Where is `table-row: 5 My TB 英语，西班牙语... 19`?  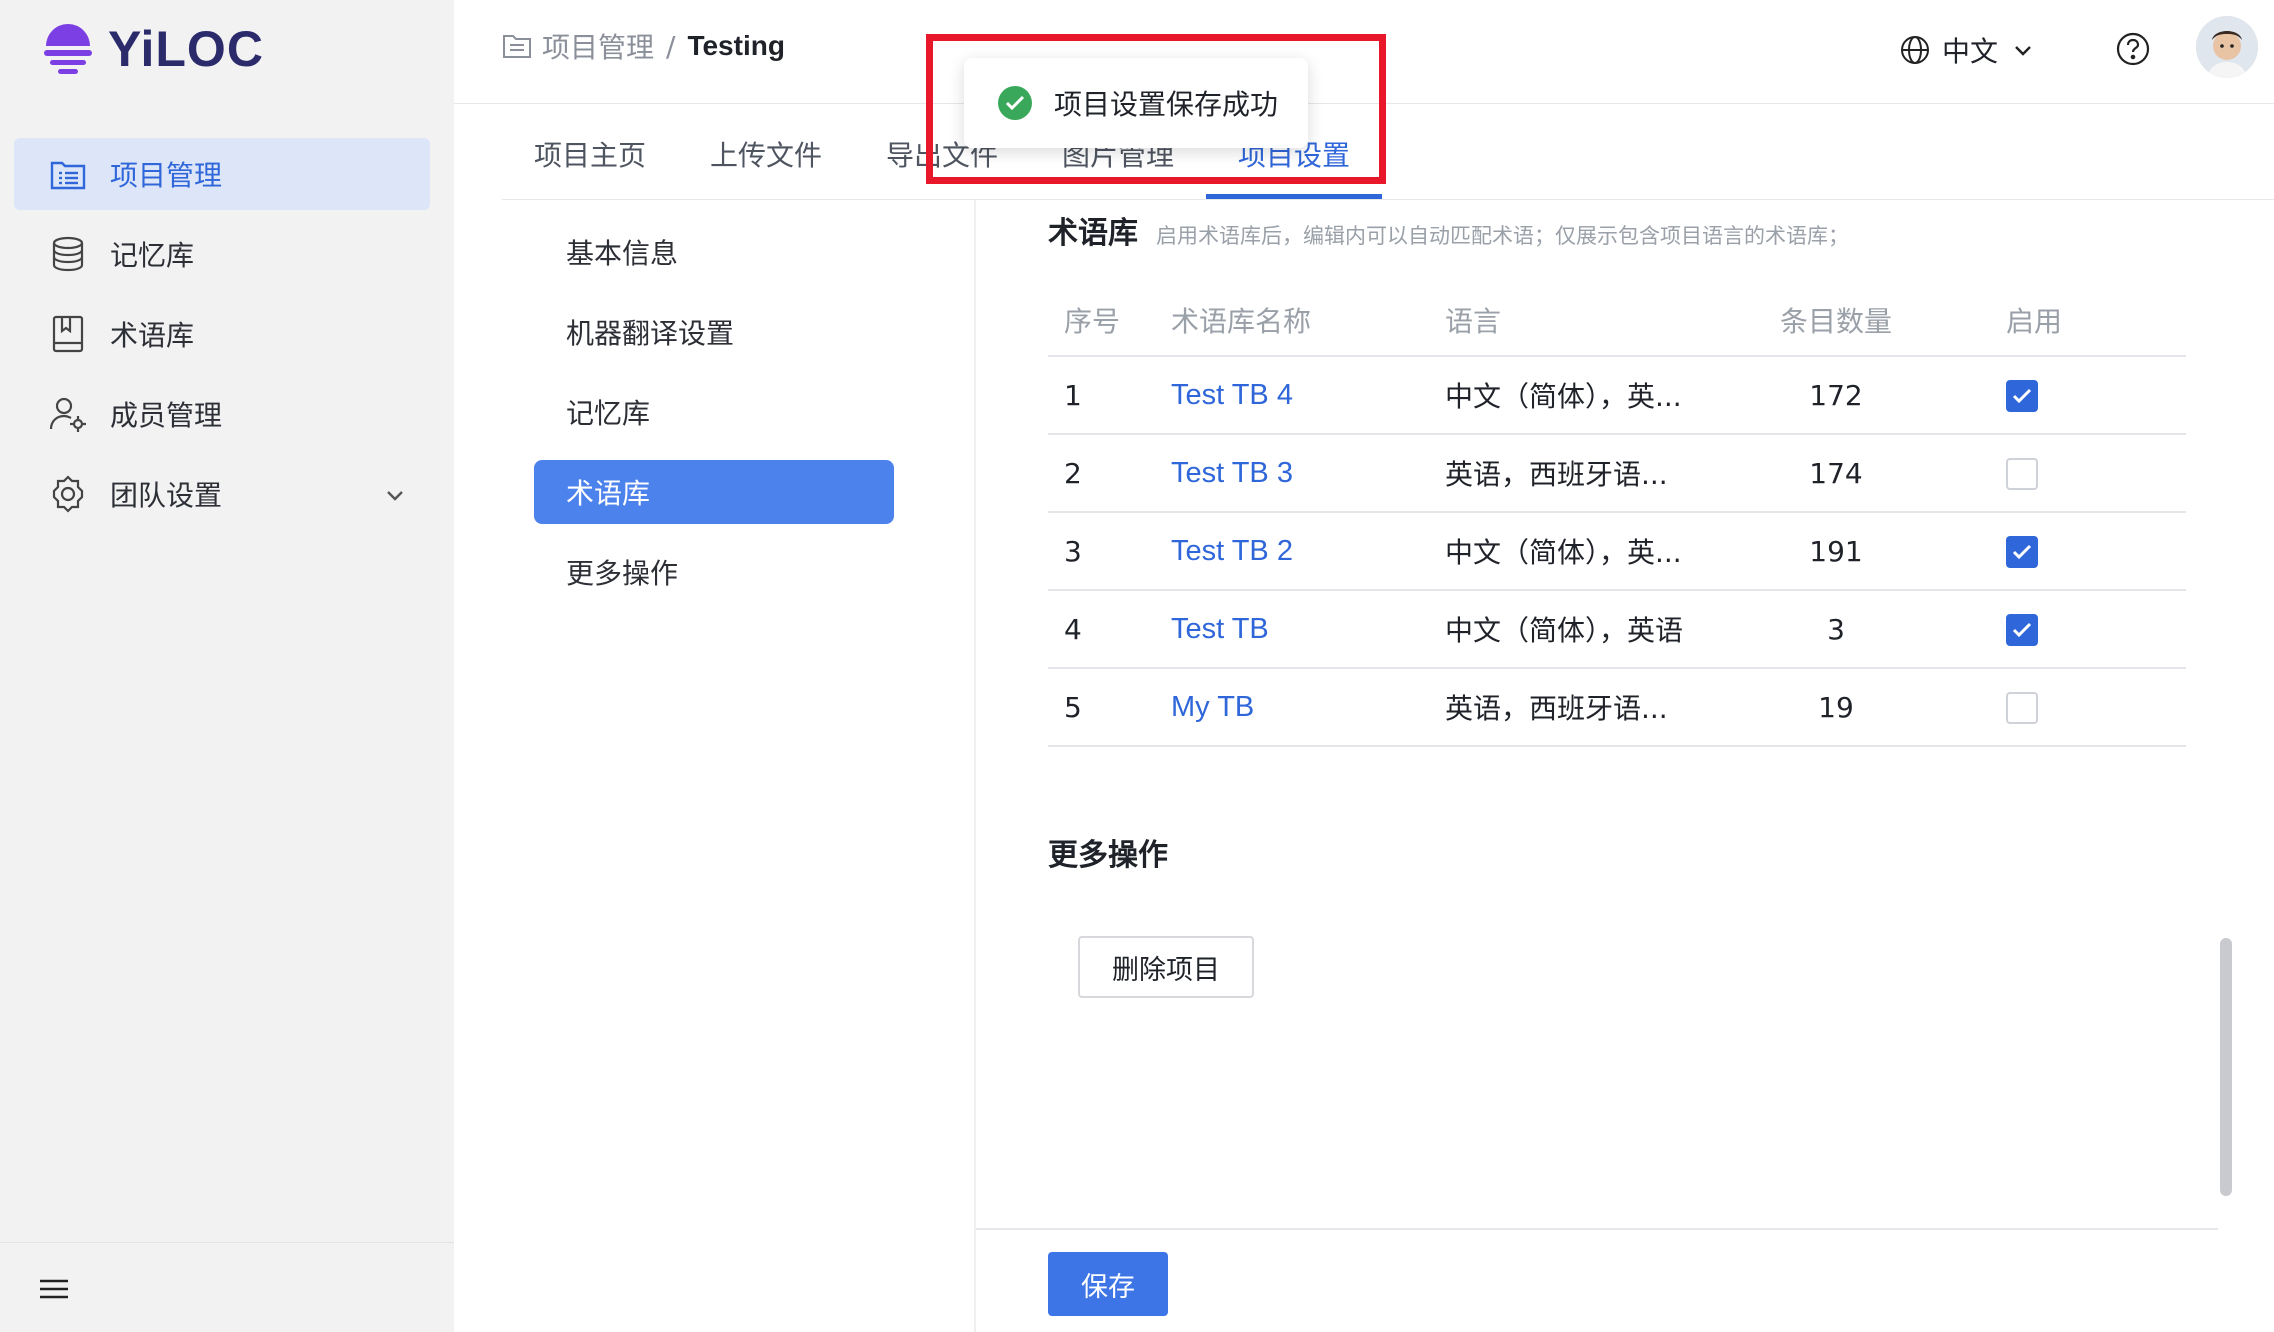 table-row: 5 My TB 英语，西班牙语... 19 is located at coordinates (1617, 707).